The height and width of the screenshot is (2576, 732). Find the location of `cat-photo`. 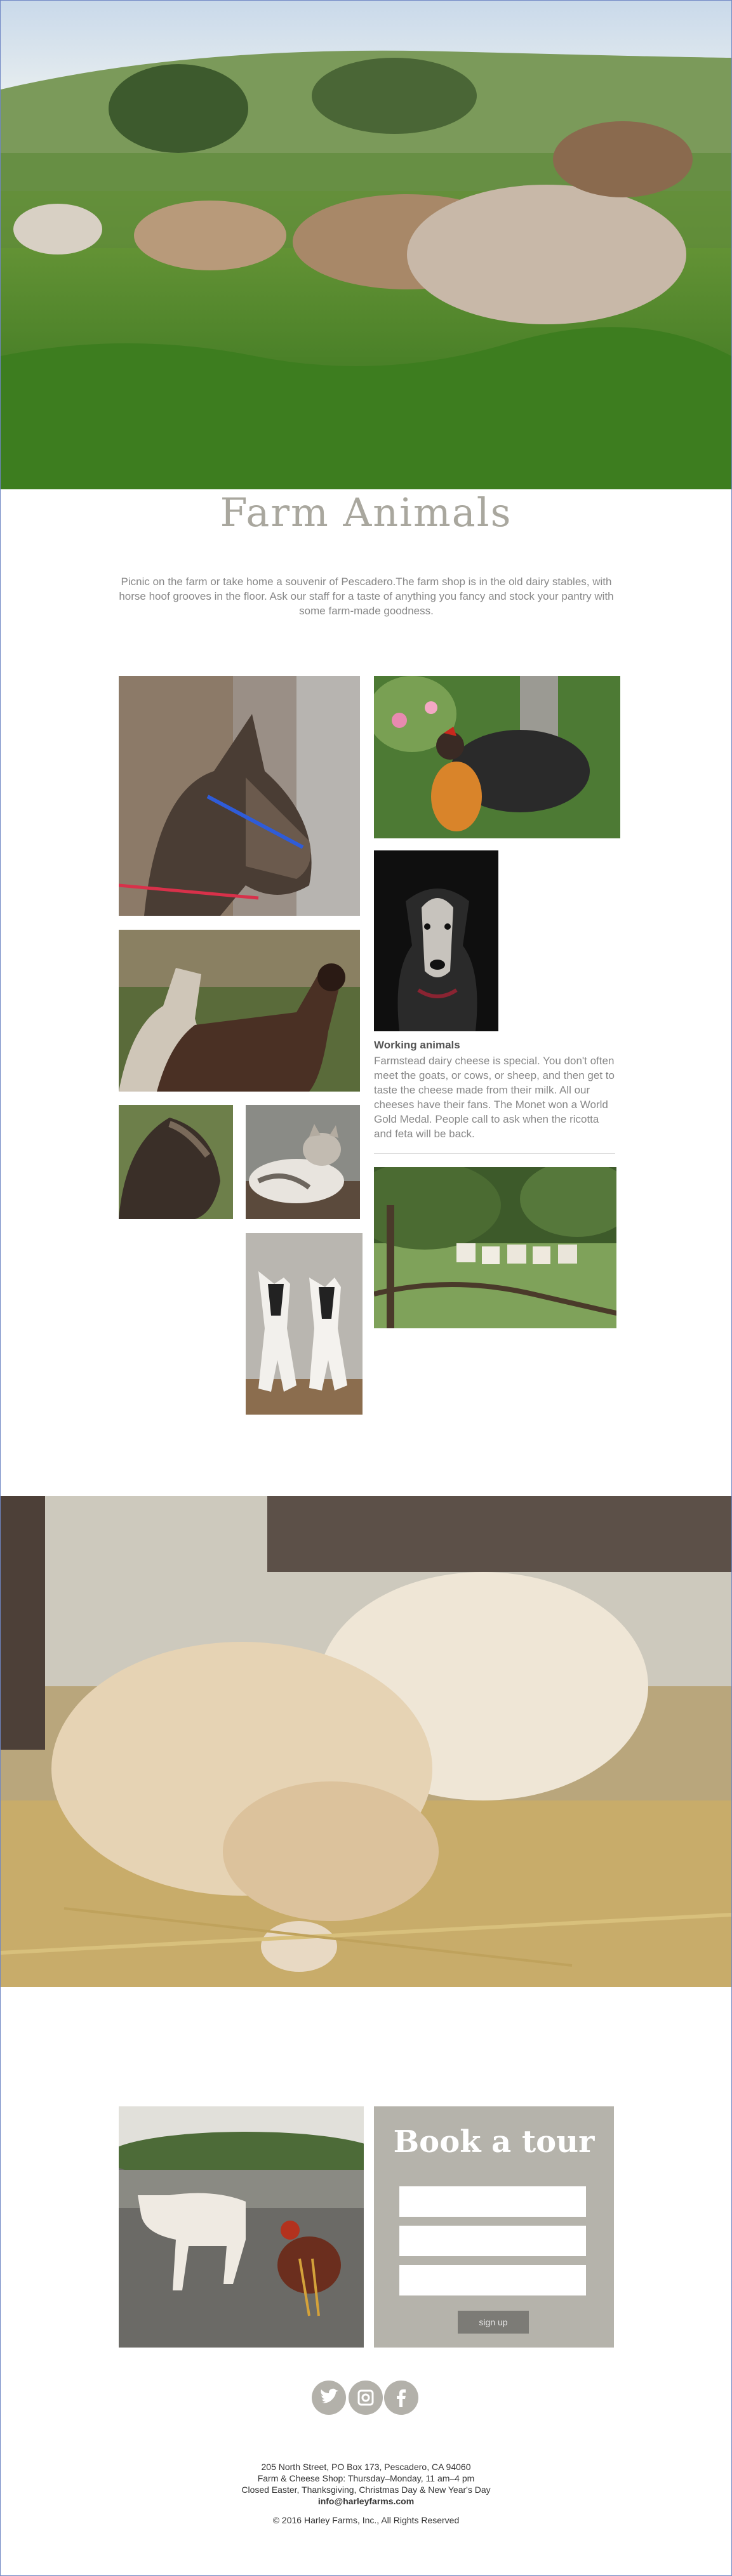

cat-photo is located at coordinates (303, 1162).